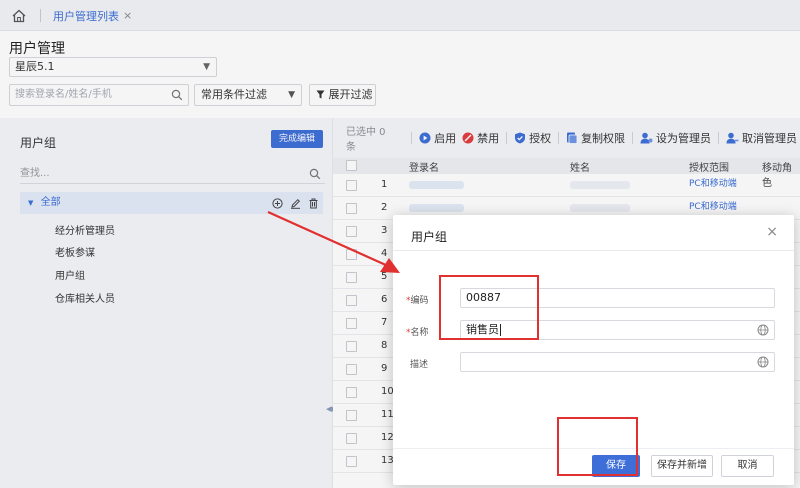  What do you see at coordinates (113, 67) in the screenshot?
I see `org-select: 星辰5.1 ▼` at bounding box center [113, 67].